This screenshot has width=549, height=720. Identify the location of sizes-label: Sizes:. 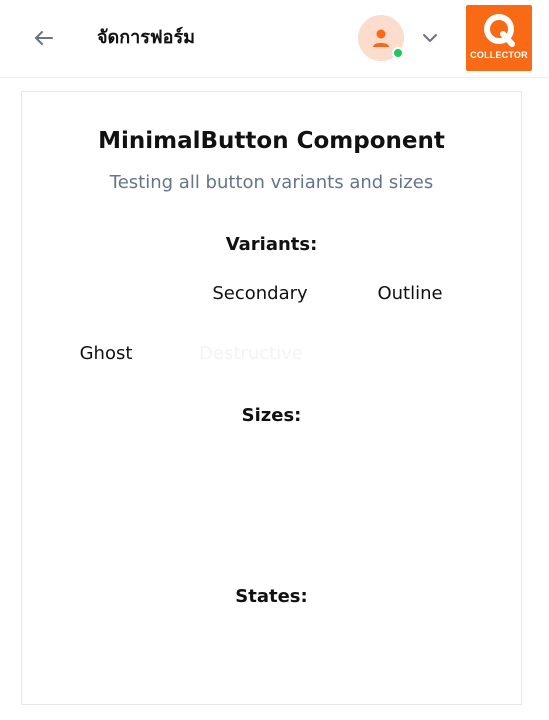
(271, 415).